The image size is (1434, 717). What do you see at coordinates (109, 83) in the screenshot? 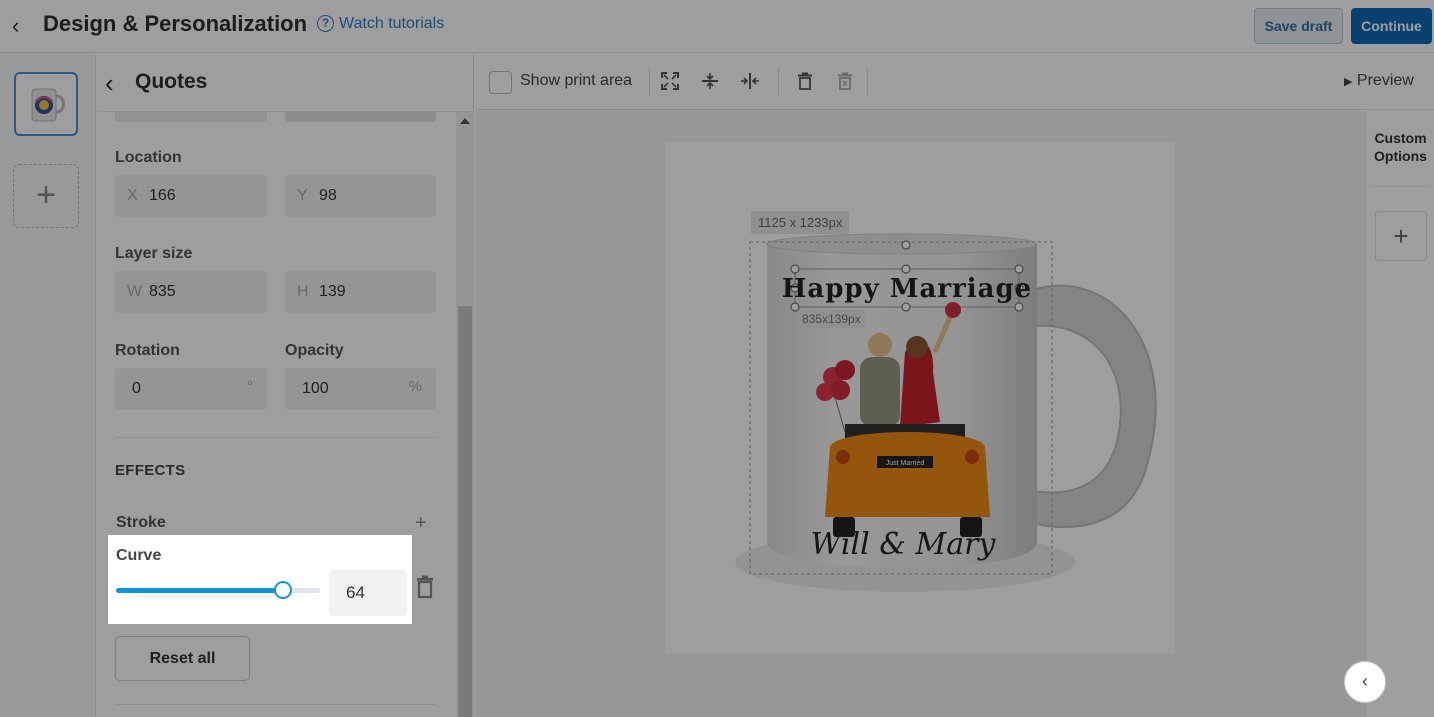
I see `panel-back-icon: ‹` at bounding box center [109, 83].